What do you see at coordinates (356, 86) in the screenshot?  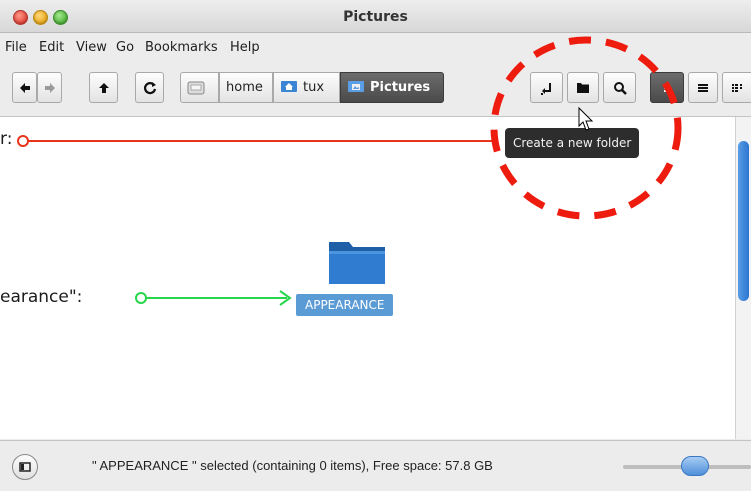 I see `pictures-folder-icon` at bounding box center [356, 86].